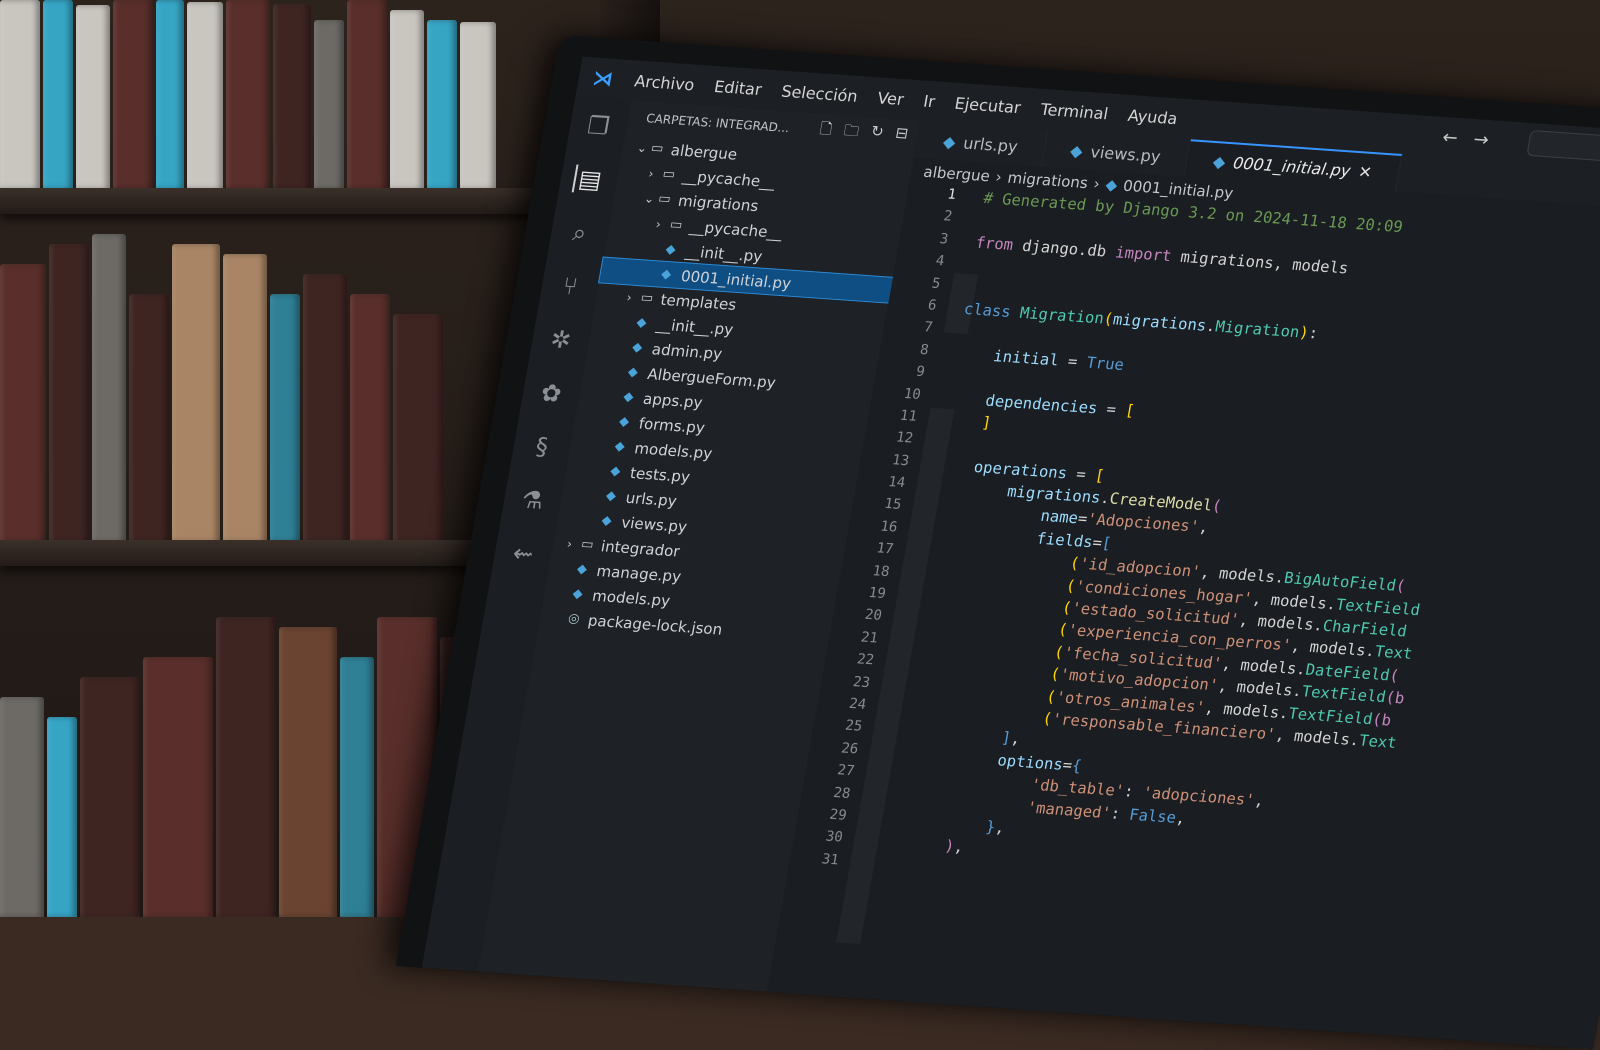  Describe the element at coordinates (825, 131) in the screenshot. I see `new-file-icon: 🗋` at that location.